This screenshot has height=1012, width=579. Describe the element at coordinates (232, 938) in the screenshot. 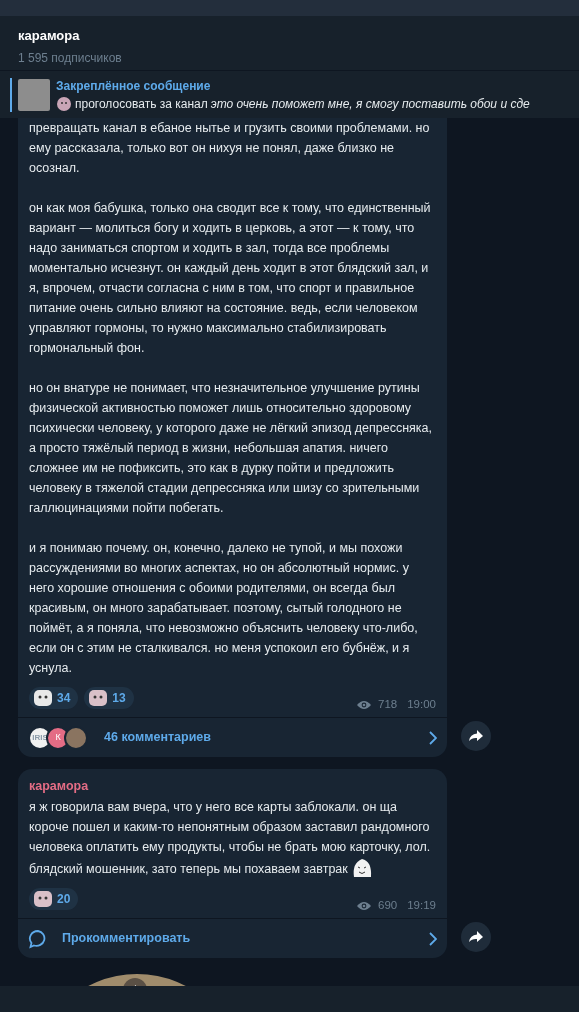

I see `comment-button: Прокомментировать` at that location.